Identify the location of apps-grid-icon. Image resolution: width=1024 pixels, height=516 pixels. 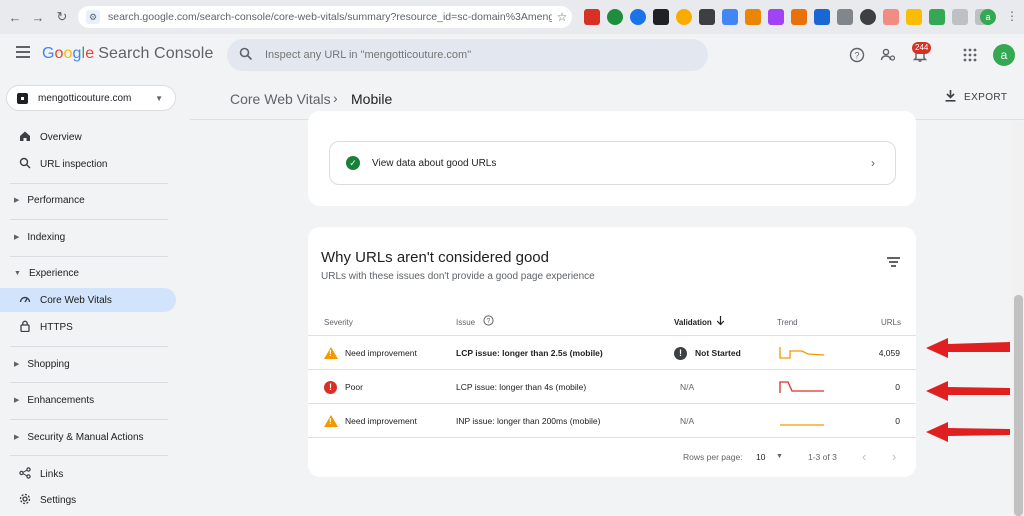
(970, 55).